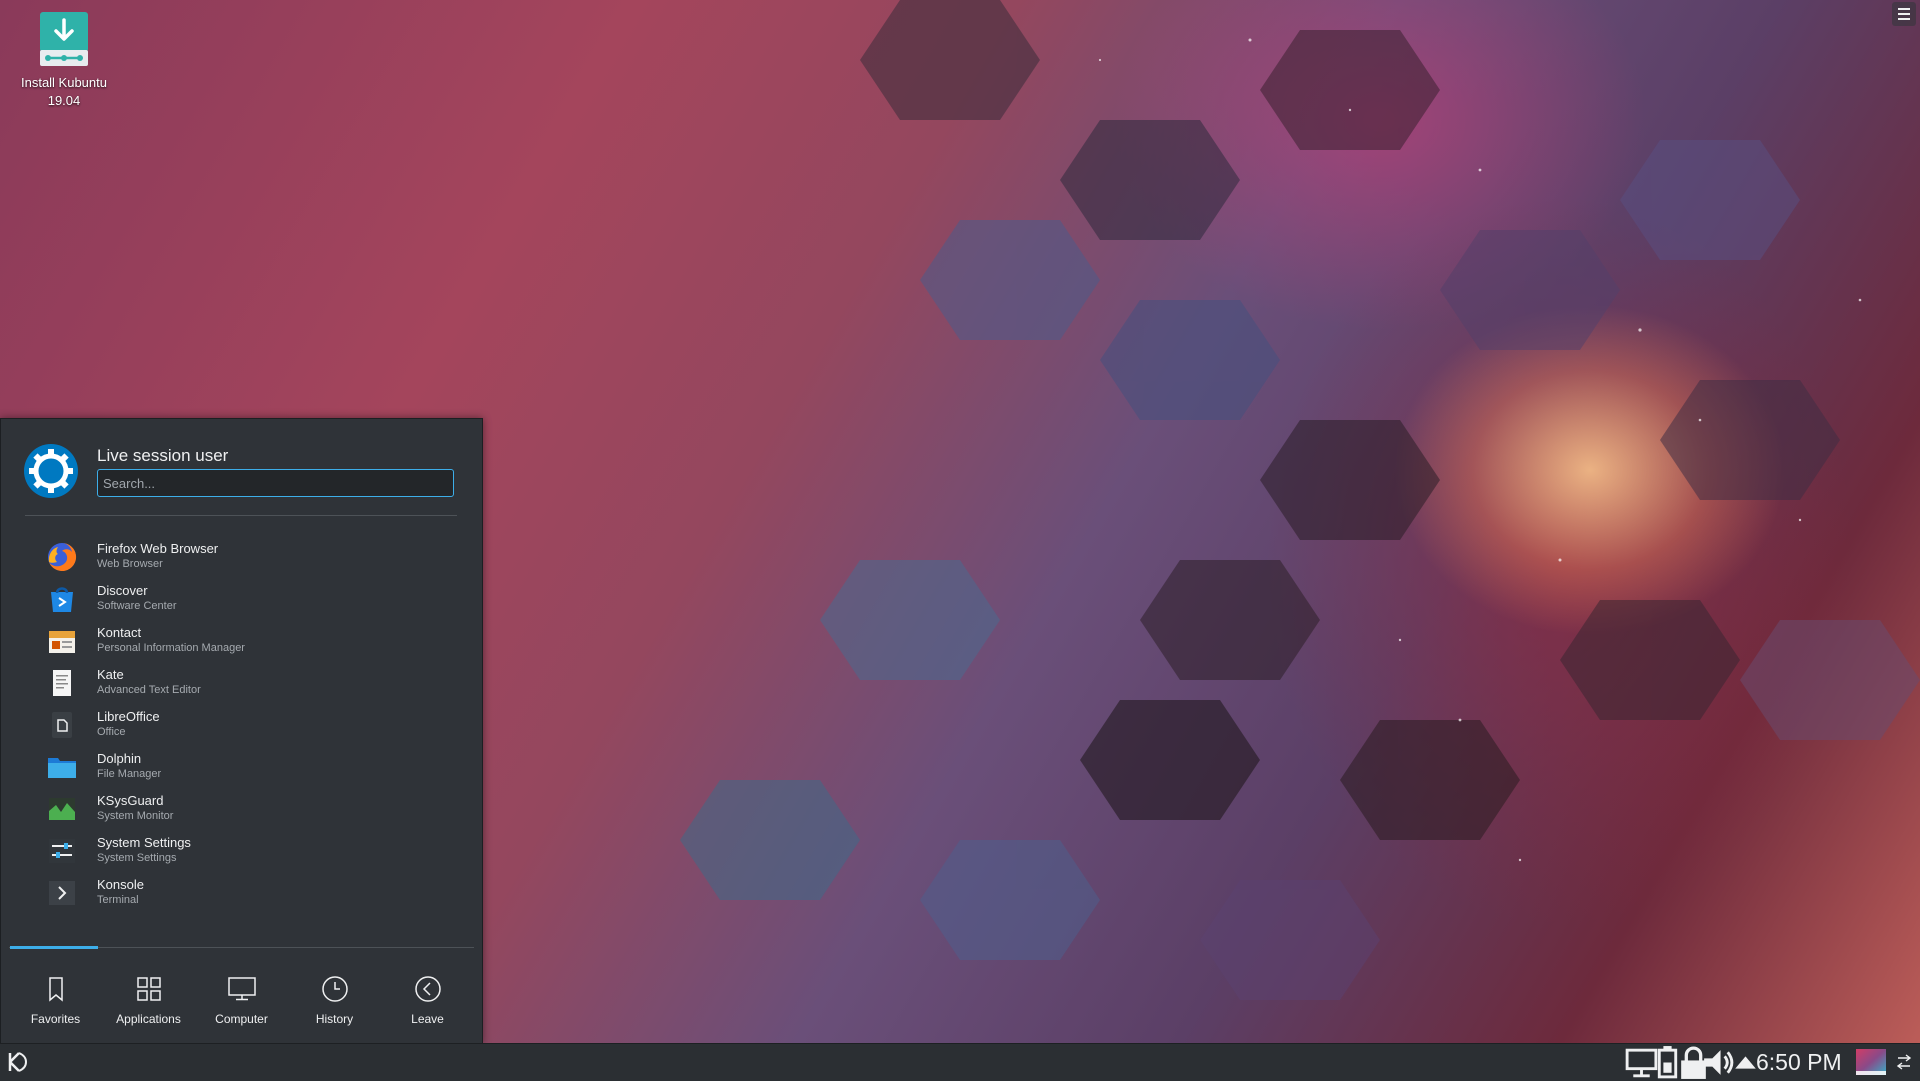  I want to click on tab-leave: Leave, so click(427, 996).